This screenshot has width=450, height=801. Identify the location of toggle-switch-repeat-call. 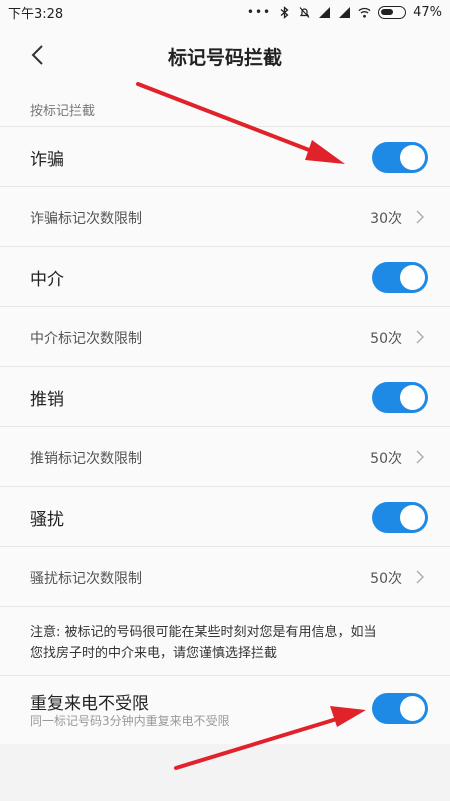
(400, 708).